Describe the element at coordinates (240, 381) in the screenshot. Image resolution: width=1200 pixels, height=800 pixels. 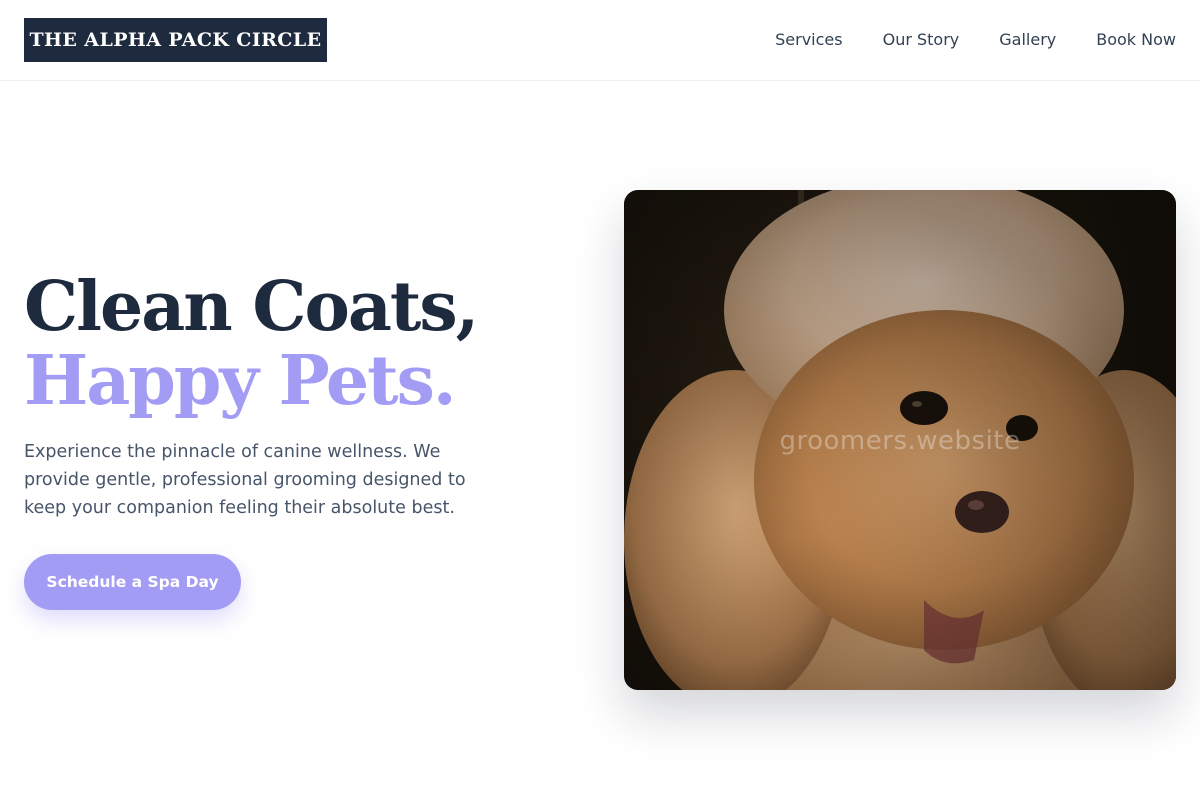
I see `hero-title-line2: Happy Pets.` at that location.